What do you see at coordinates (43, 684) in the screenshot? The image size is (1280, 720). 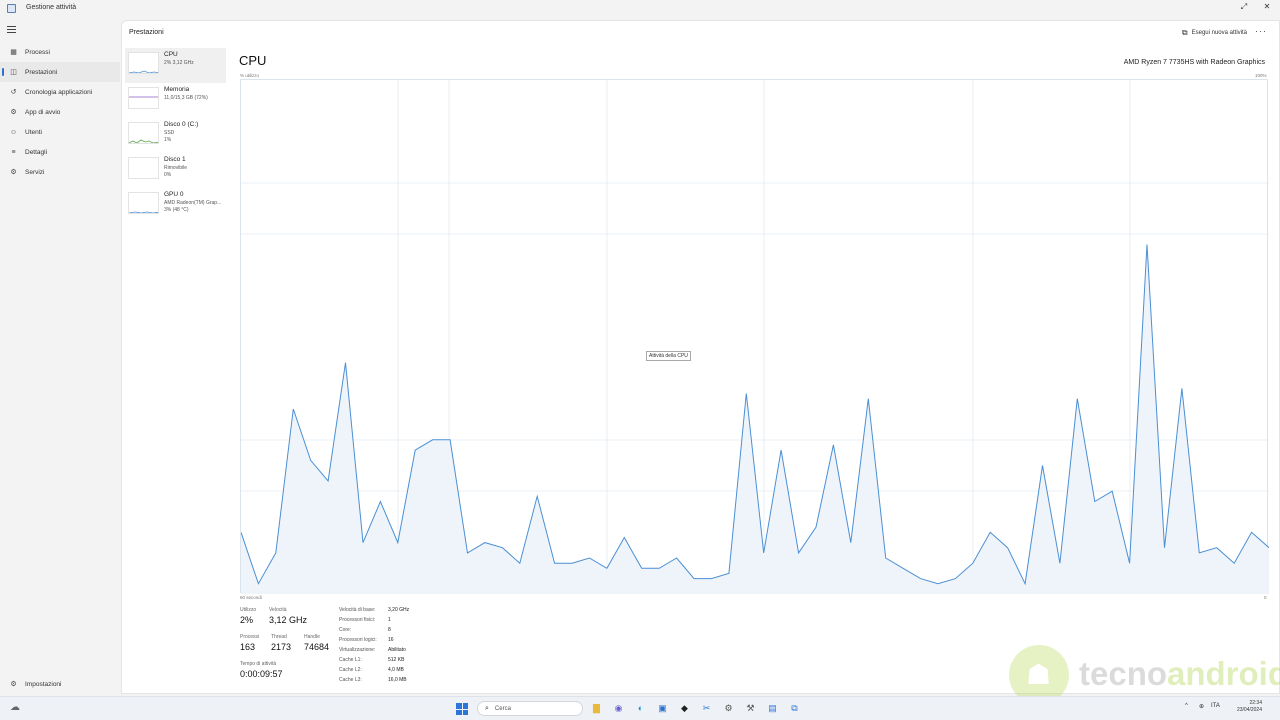 I see `sidebar-item-label: Impostazioni` at bounding box center [43, 684].